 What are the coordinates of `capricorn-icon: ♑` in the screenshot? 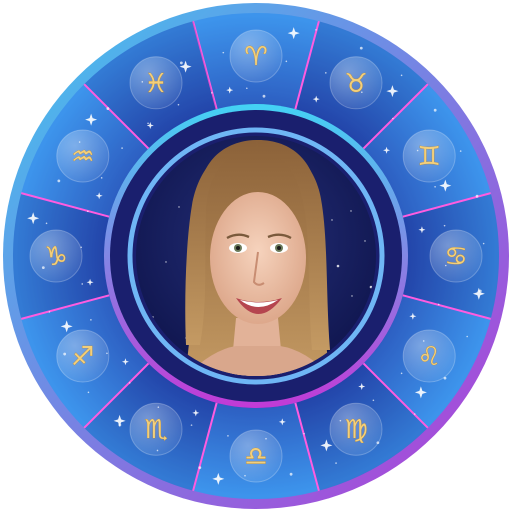 It's located at (56, 257).